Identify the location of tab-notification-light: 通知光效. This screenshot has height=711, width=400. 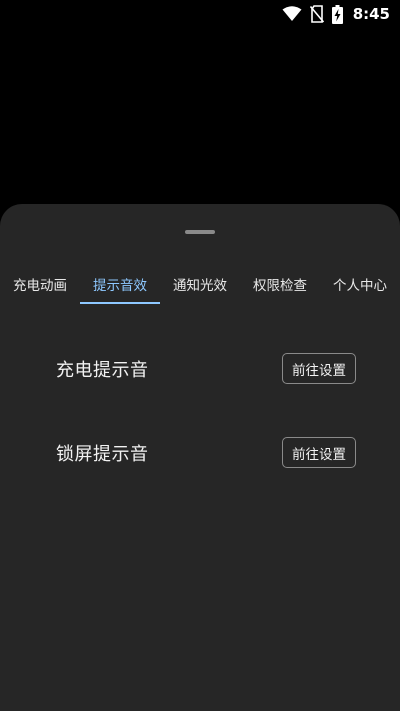
(200, 284).